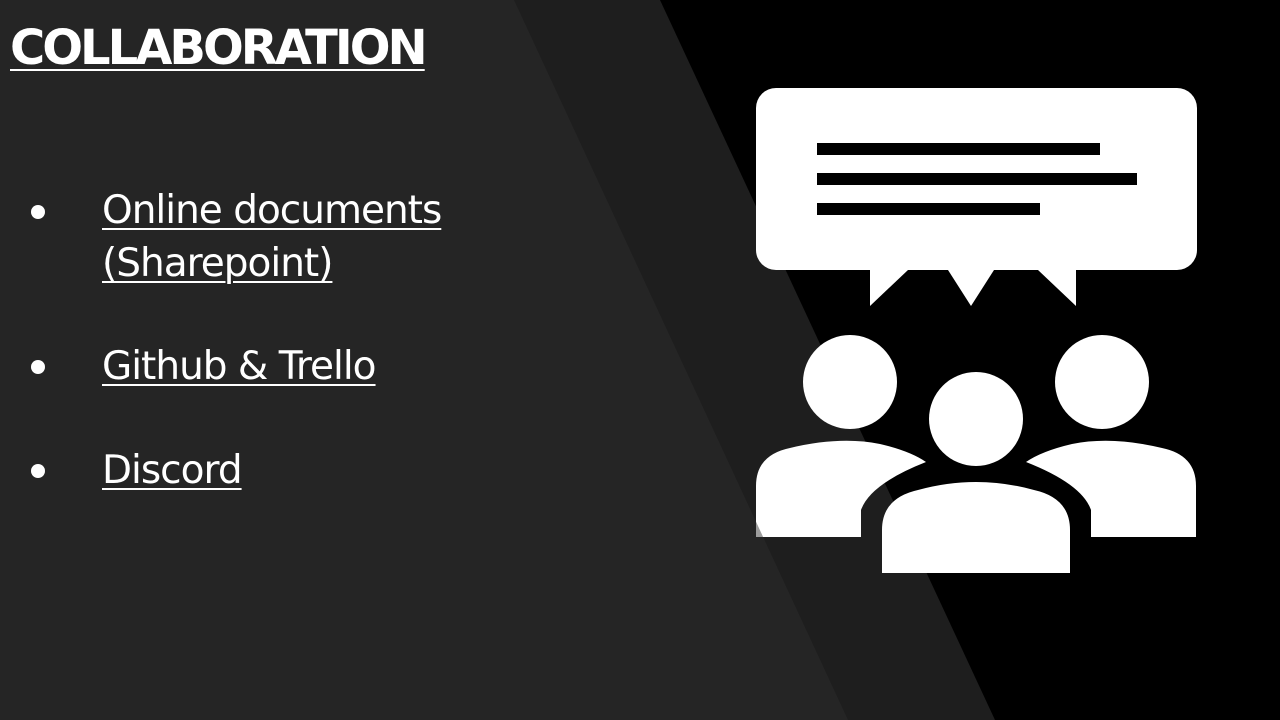 The image size is (1280, 720). I want to click on bullet-item-online-documents: Online documents (Sharepoint), so click(280, 239).